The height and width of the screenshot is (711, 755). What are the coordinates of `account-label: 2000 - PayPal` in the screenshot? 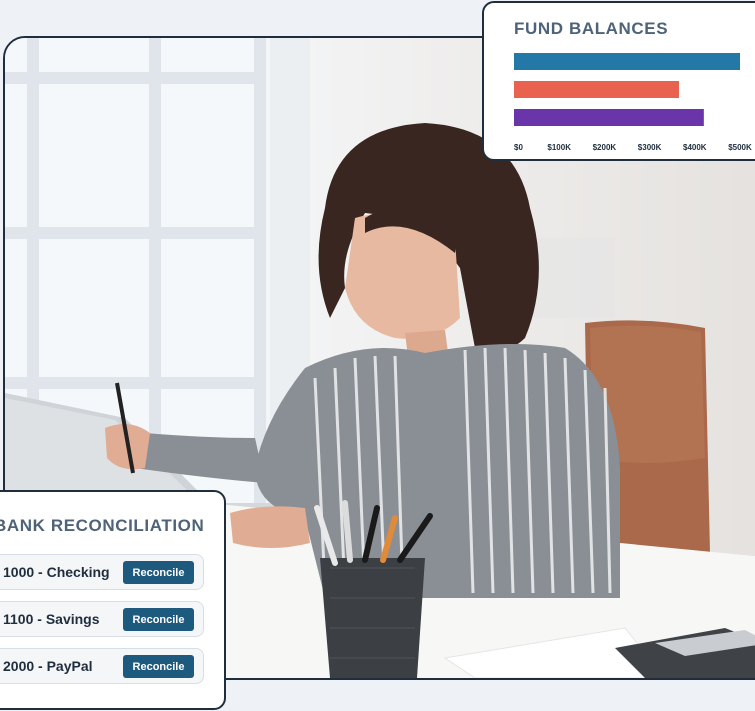 It's located at (48, 666).